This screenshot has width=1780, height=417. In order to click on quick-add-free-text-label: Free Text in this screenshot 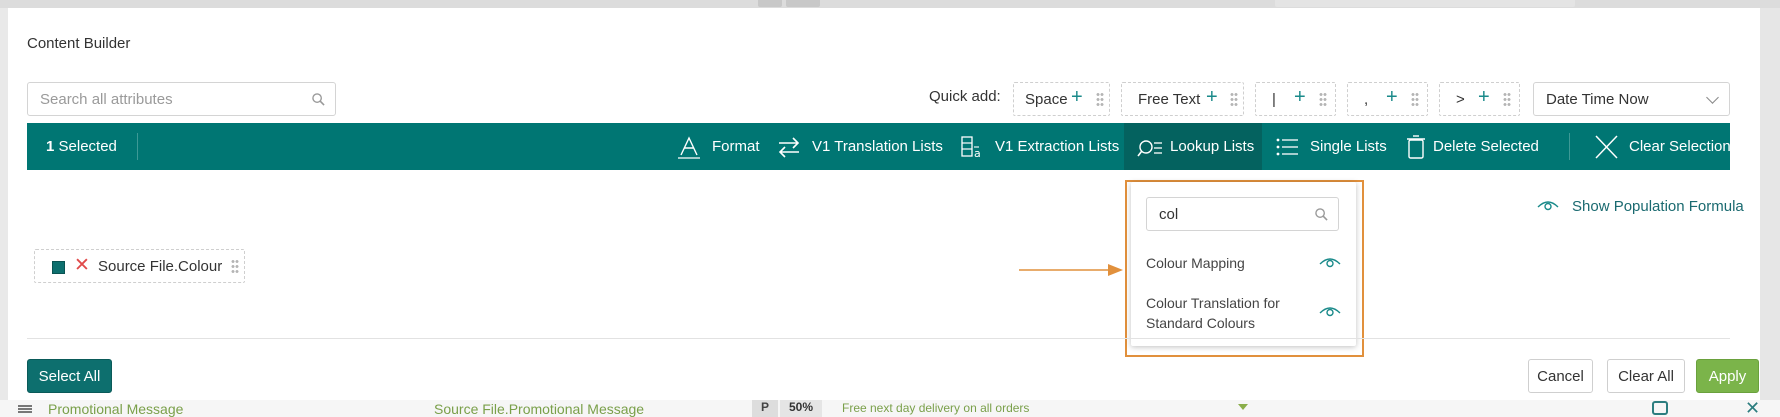, I will do `click(1169, 99)`.